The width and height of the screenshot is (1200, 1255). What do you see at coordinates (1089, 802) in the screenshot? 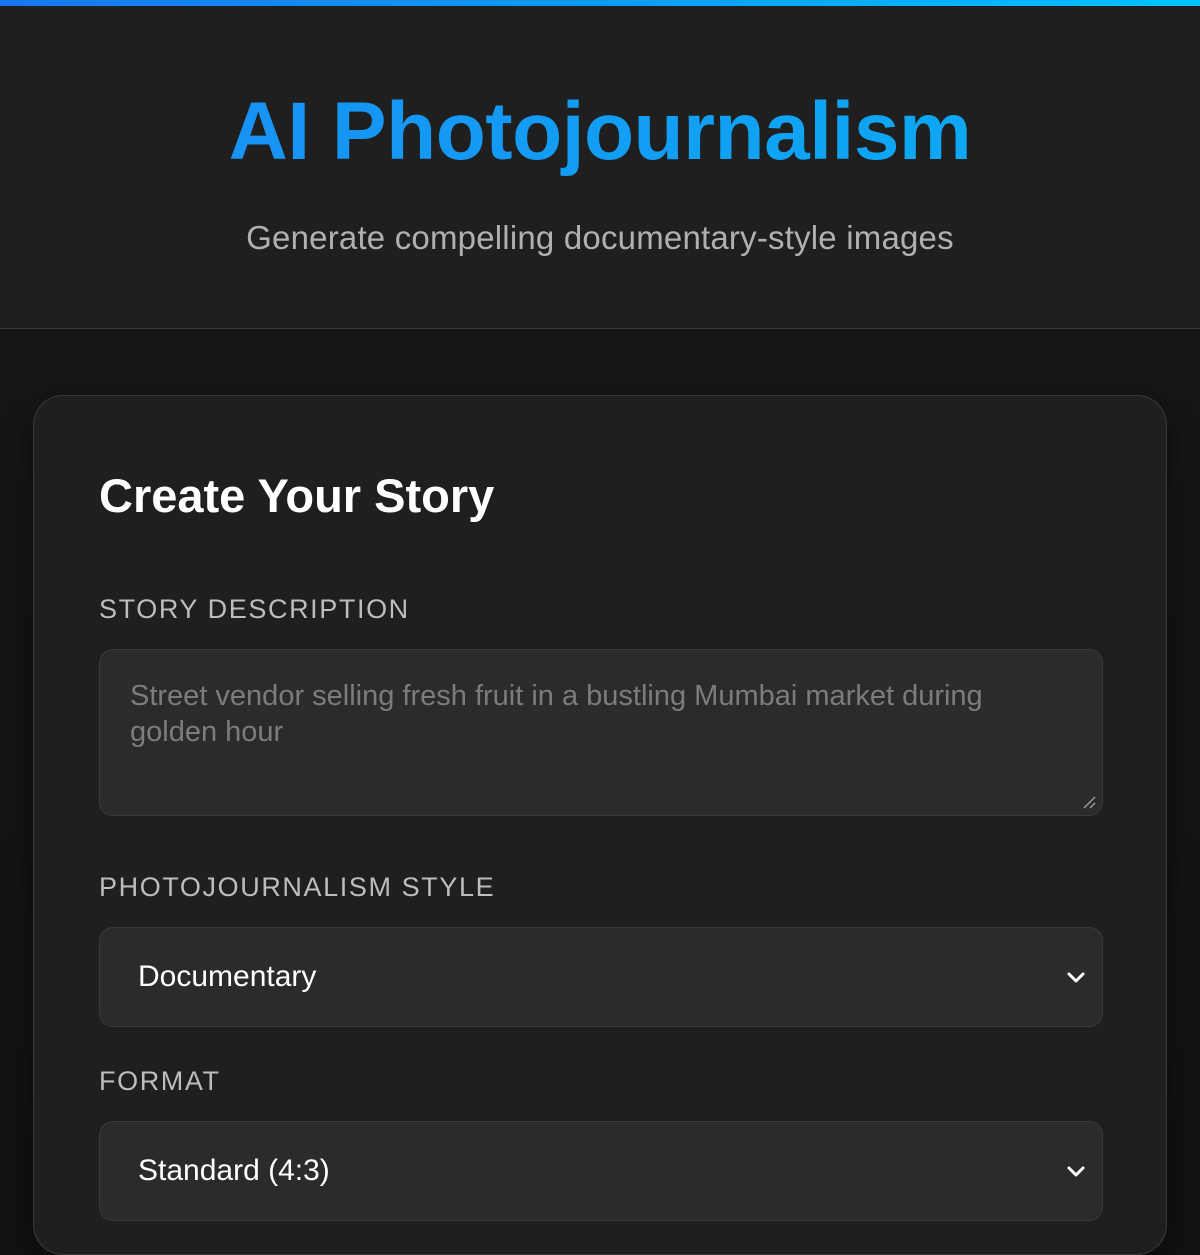
I see `resize-handle-icon` at bounding box center [1089, 802].